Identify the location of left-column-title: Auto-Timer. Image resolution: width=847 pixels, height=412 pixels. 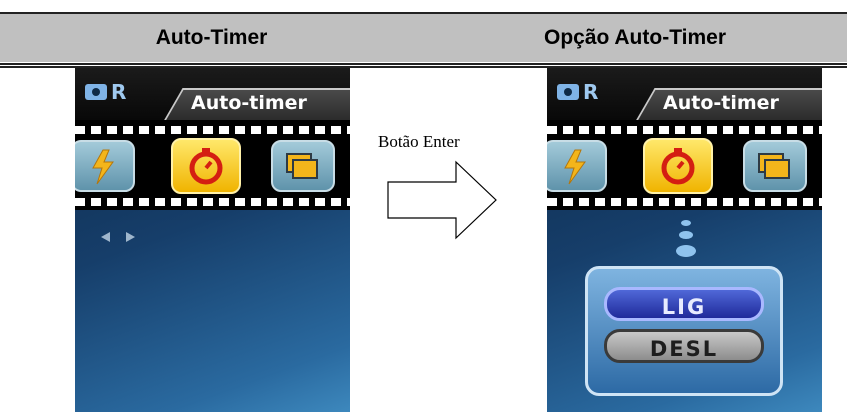
(211, 37).